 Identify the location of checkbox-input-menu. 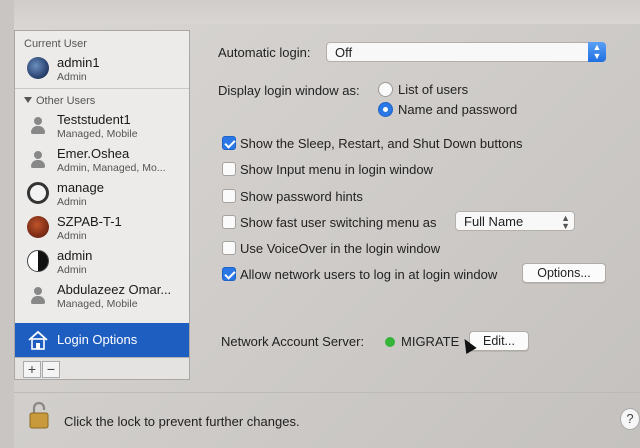
(229, 169).